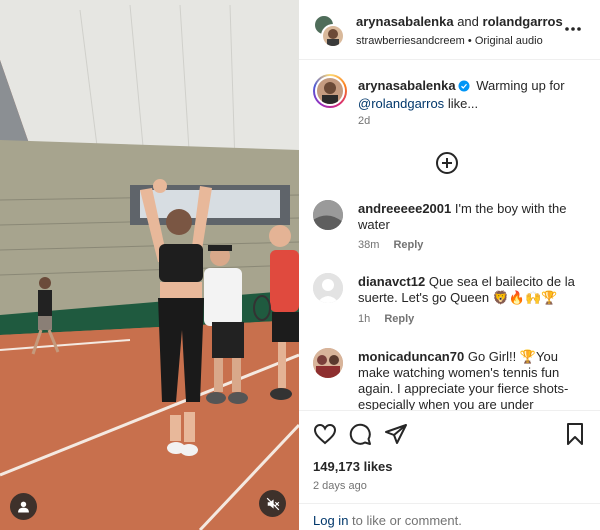 The height and width of the screenshot is (530, 600). What do you see at coordinates (360, 434) in the screenshot?
I see `comment-icon` at bounding box center [360, 434].